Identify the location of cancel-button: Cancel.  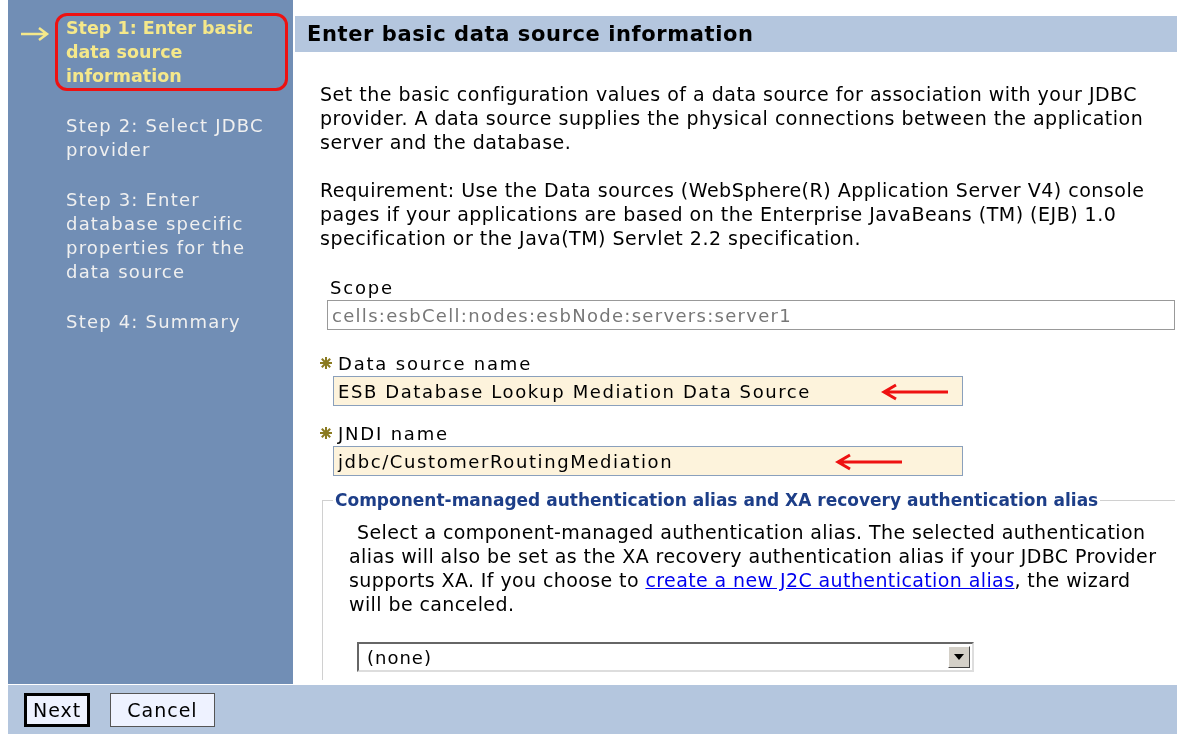
(162, 709).